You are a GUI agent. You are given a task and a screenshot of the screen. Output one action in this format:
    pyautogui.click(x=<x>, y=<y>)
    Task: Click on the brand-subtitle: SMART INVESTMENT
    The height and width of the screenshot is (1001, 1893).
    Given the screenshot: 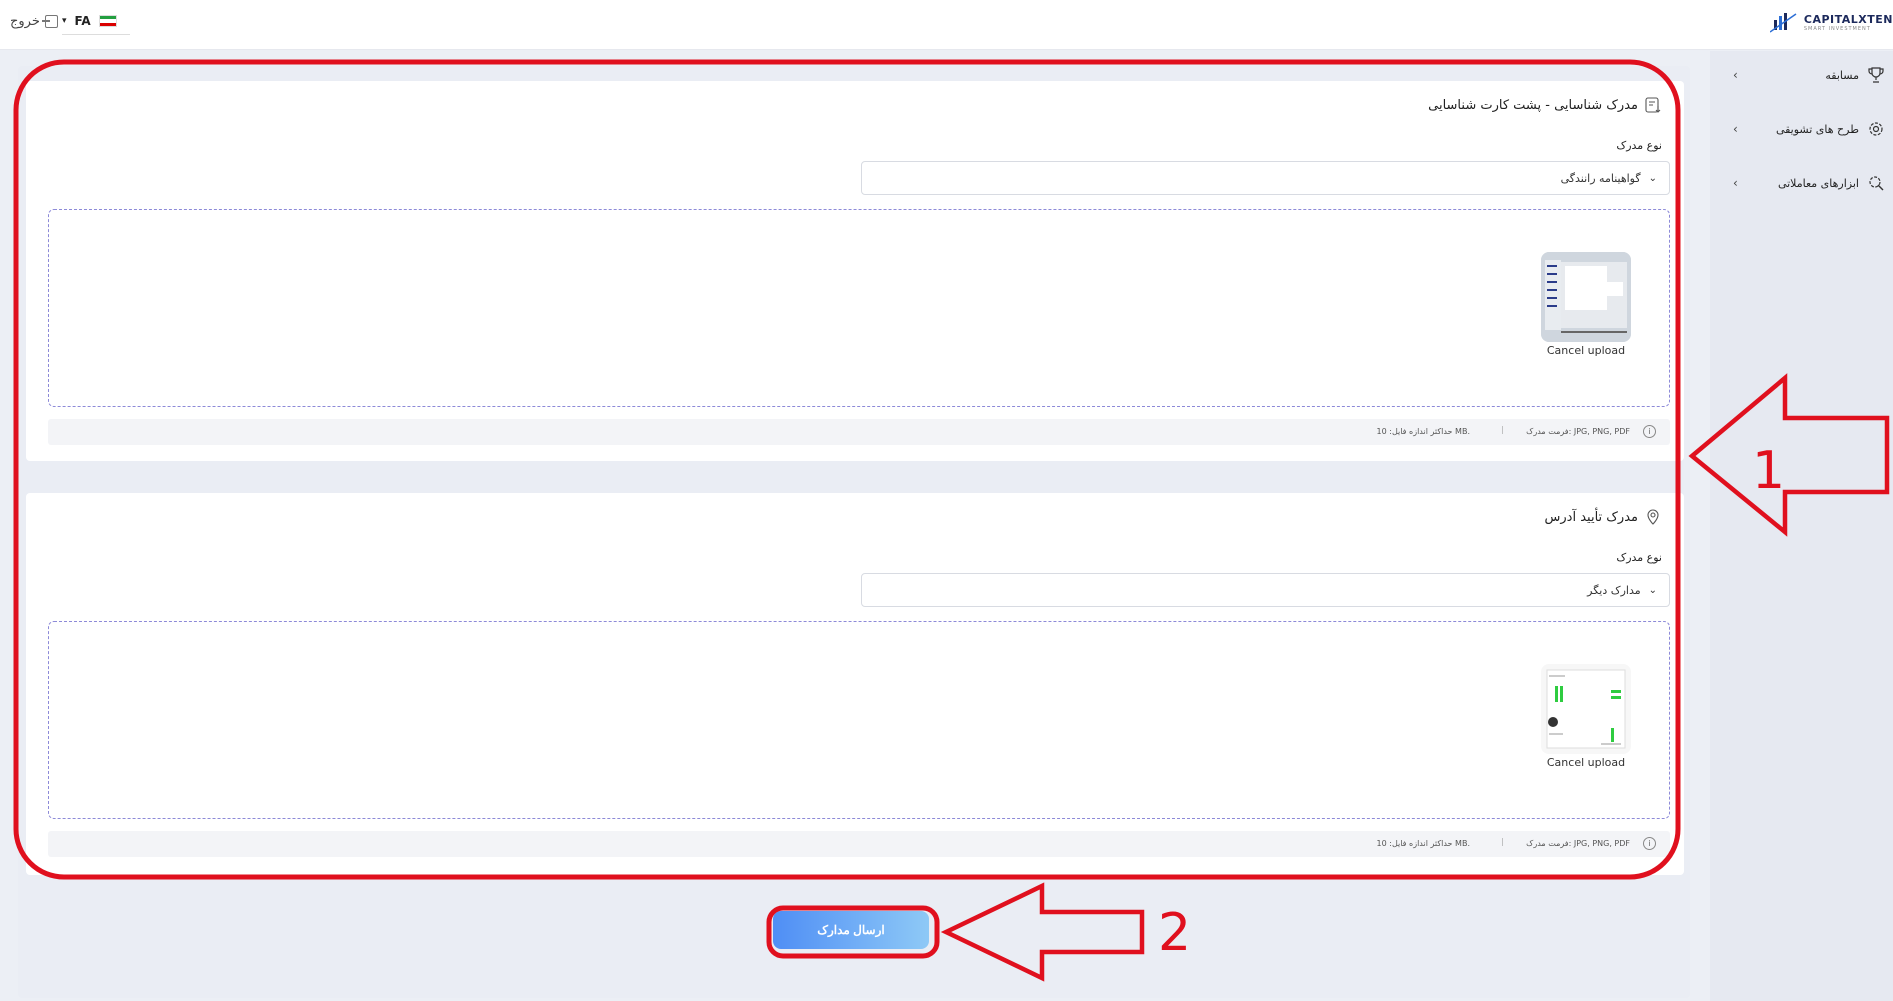 What is the action you would take?
    pyautogui.click(x=1837, y=28)
    